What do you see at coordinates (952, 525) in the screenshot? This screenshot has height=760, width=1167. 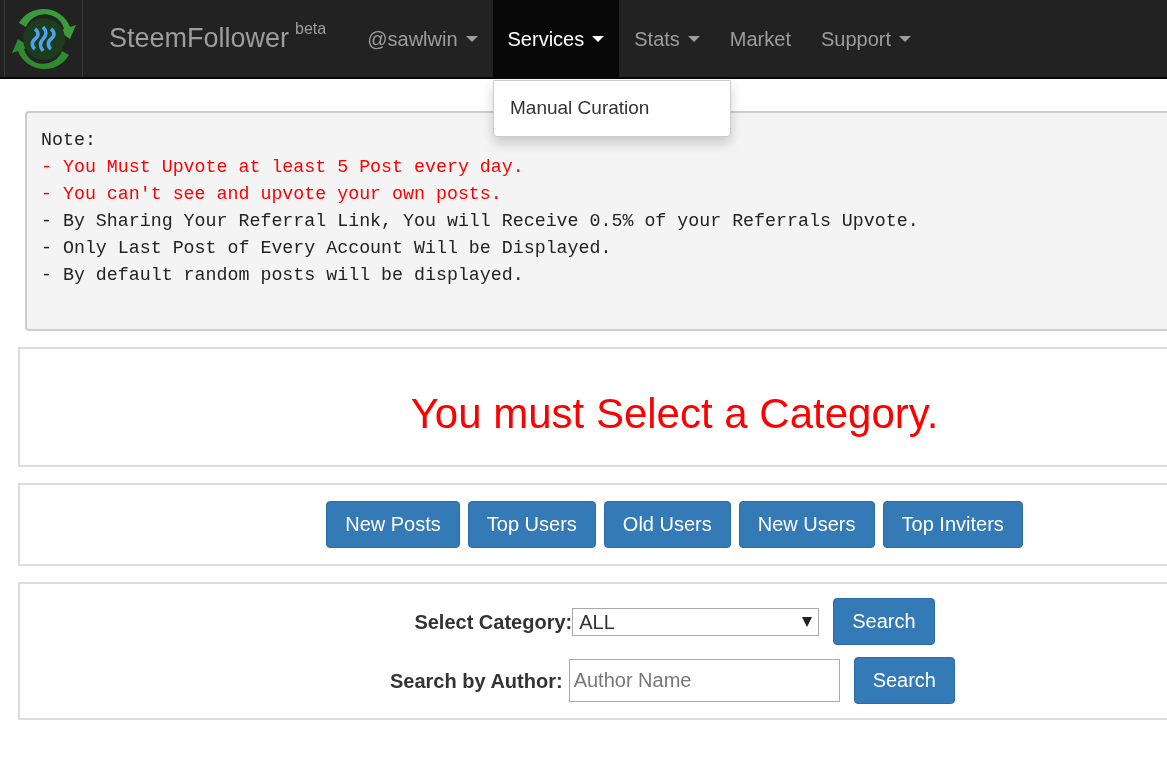 I see `sort-button: Top Inviters` at bounding box center [952, 525].